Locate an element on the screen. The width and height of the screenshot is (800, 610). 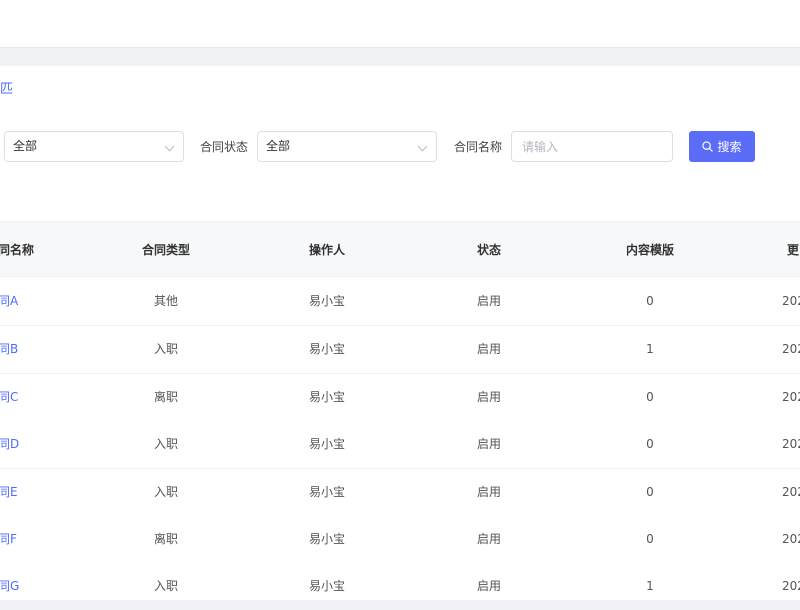
contract-type-select-value: 全部 is located at coordinates (25, 146).